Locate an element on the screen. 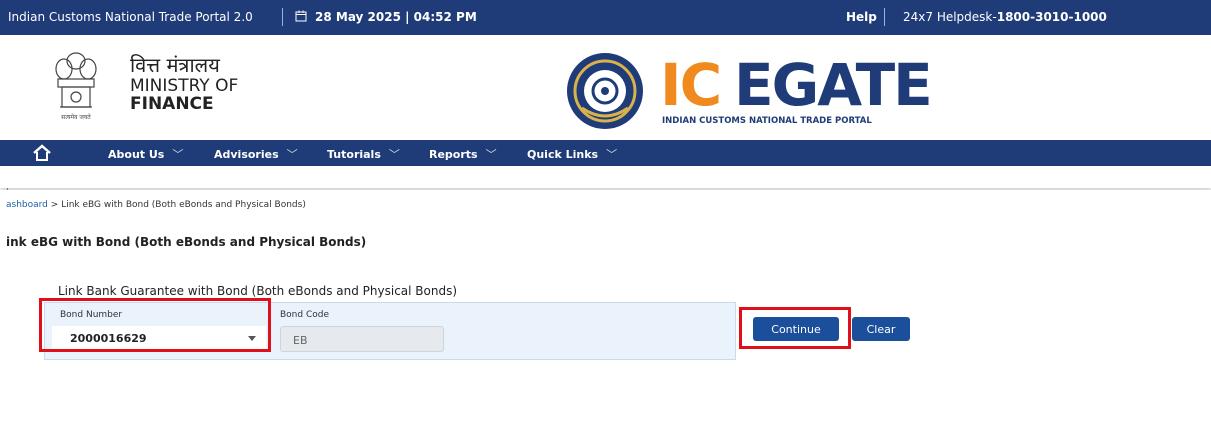  nav-about-us: About Us ﹀ is located at coordinates (145, 154).